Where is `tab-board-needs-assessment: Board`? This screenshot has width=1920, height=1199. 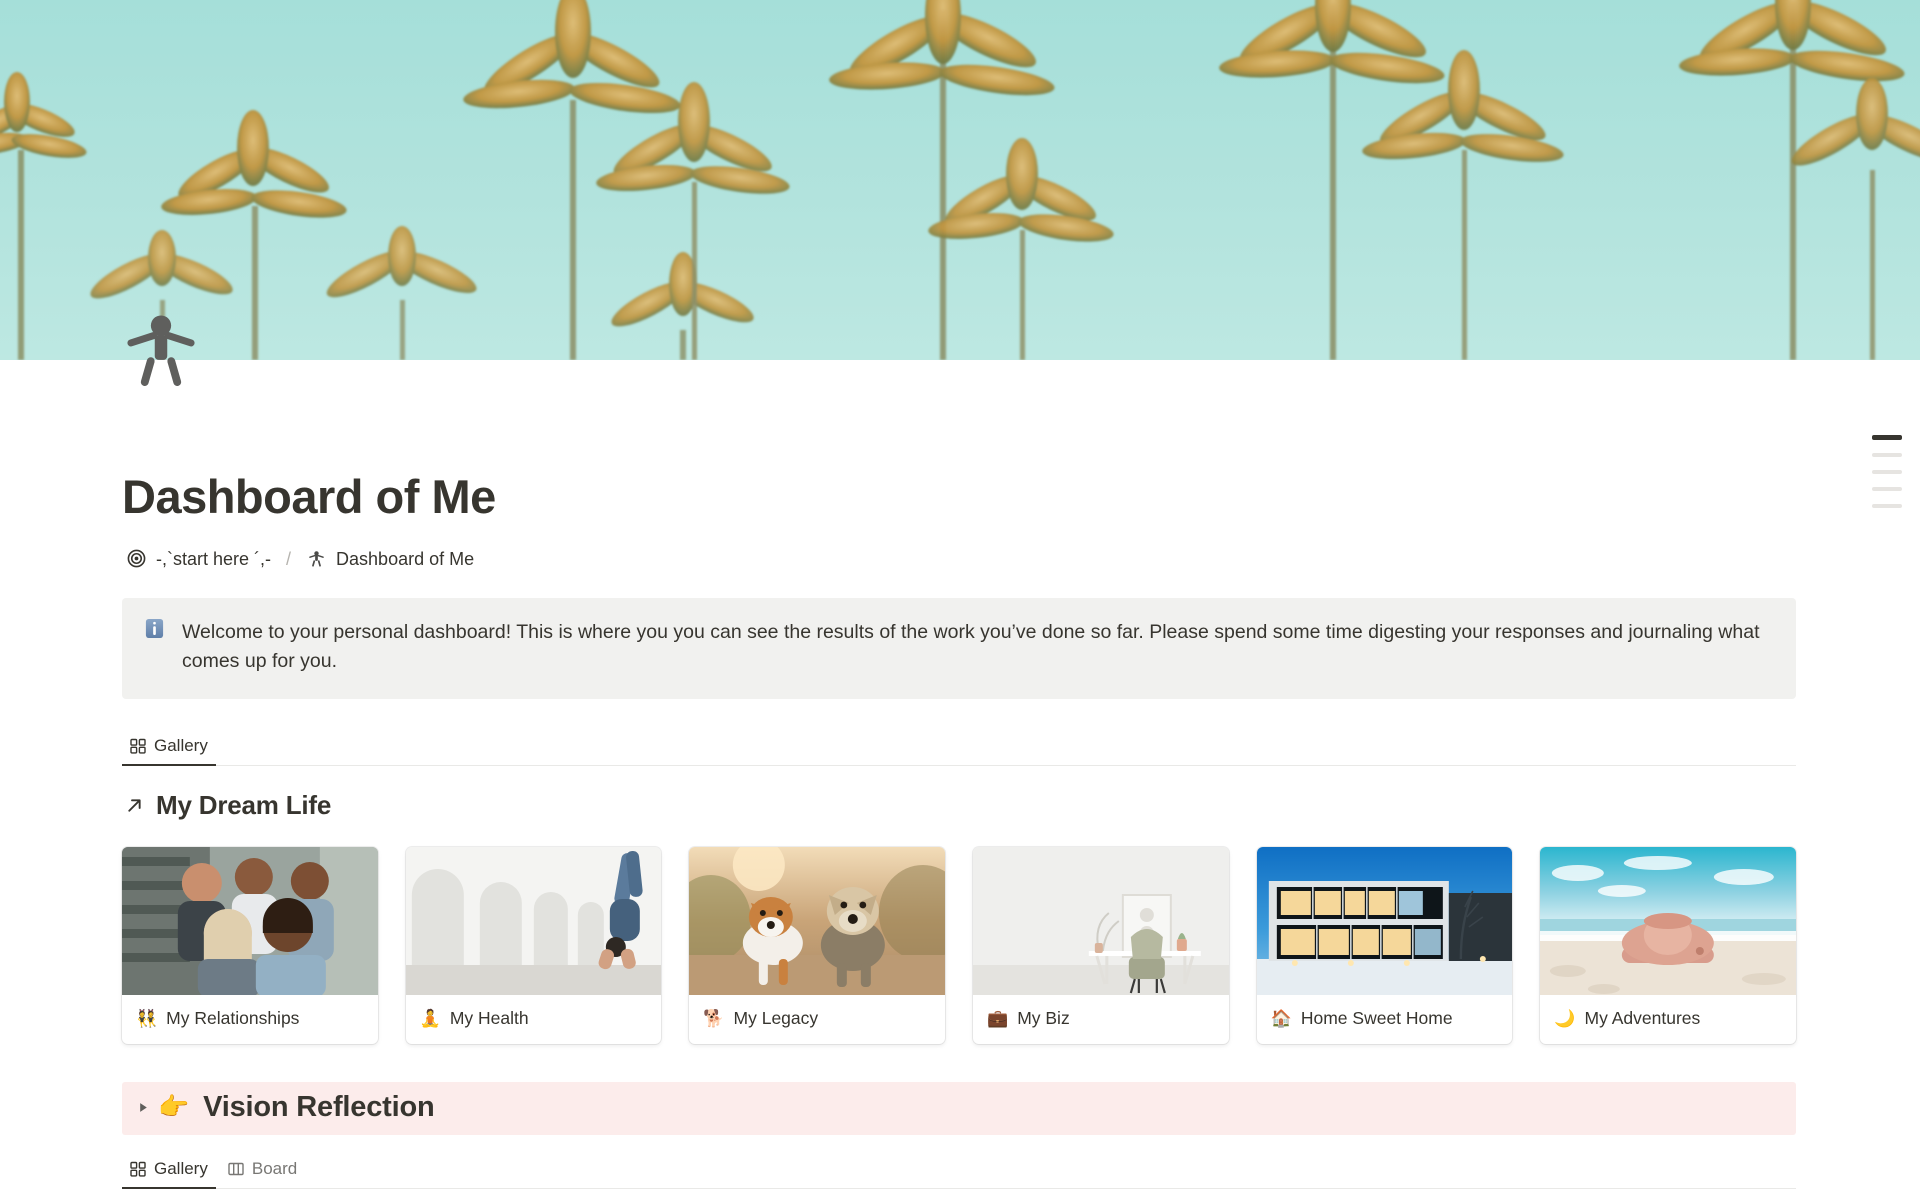 tab-board-needs-assessment: Board is located at coordinates (262, 1172).